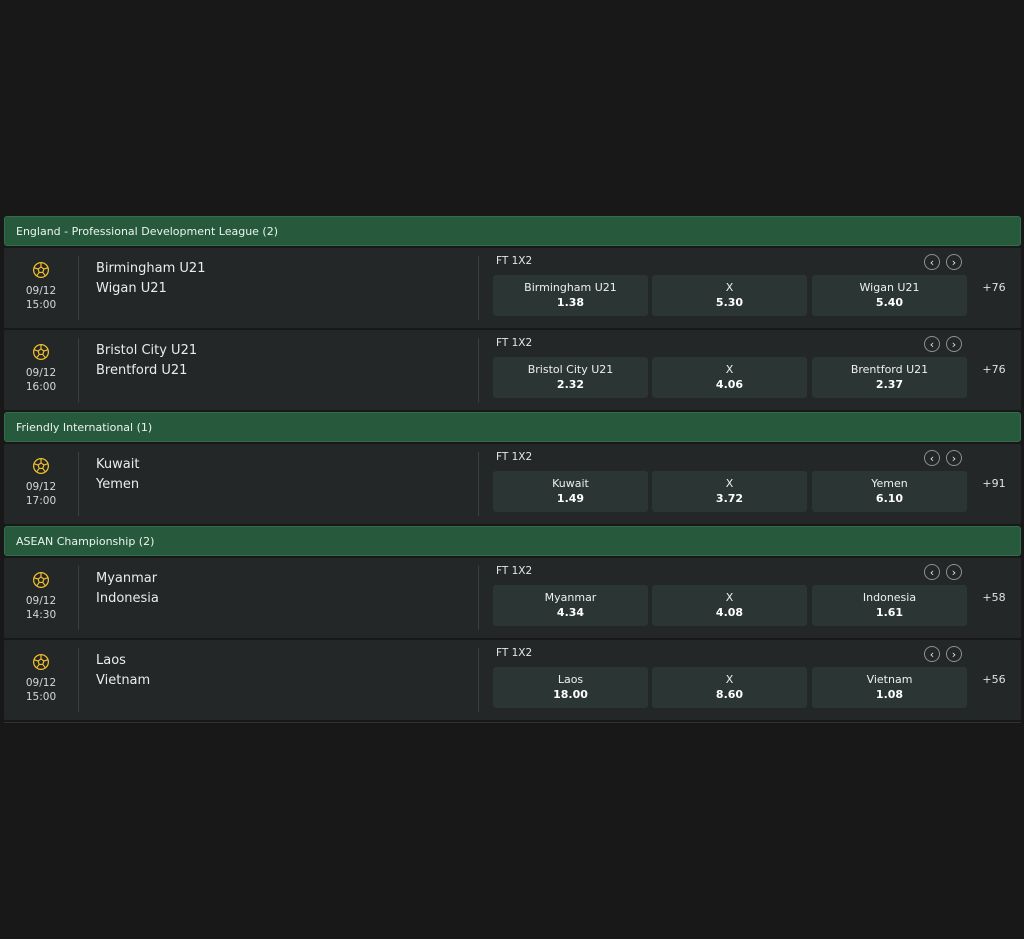  I want to click on odd-button-away: Indonesia 1.61, so click(889, 605).